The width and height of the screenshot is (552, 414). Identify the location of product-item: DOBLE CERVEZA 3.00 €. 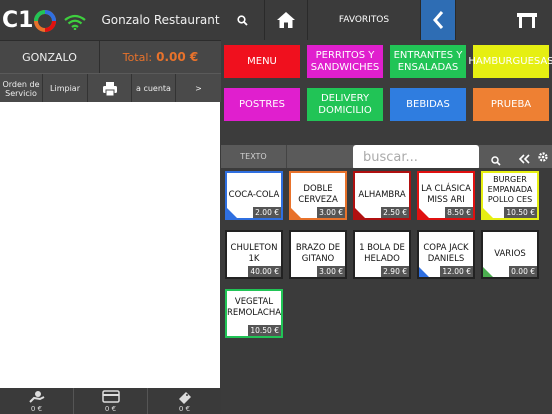
(318, 195).